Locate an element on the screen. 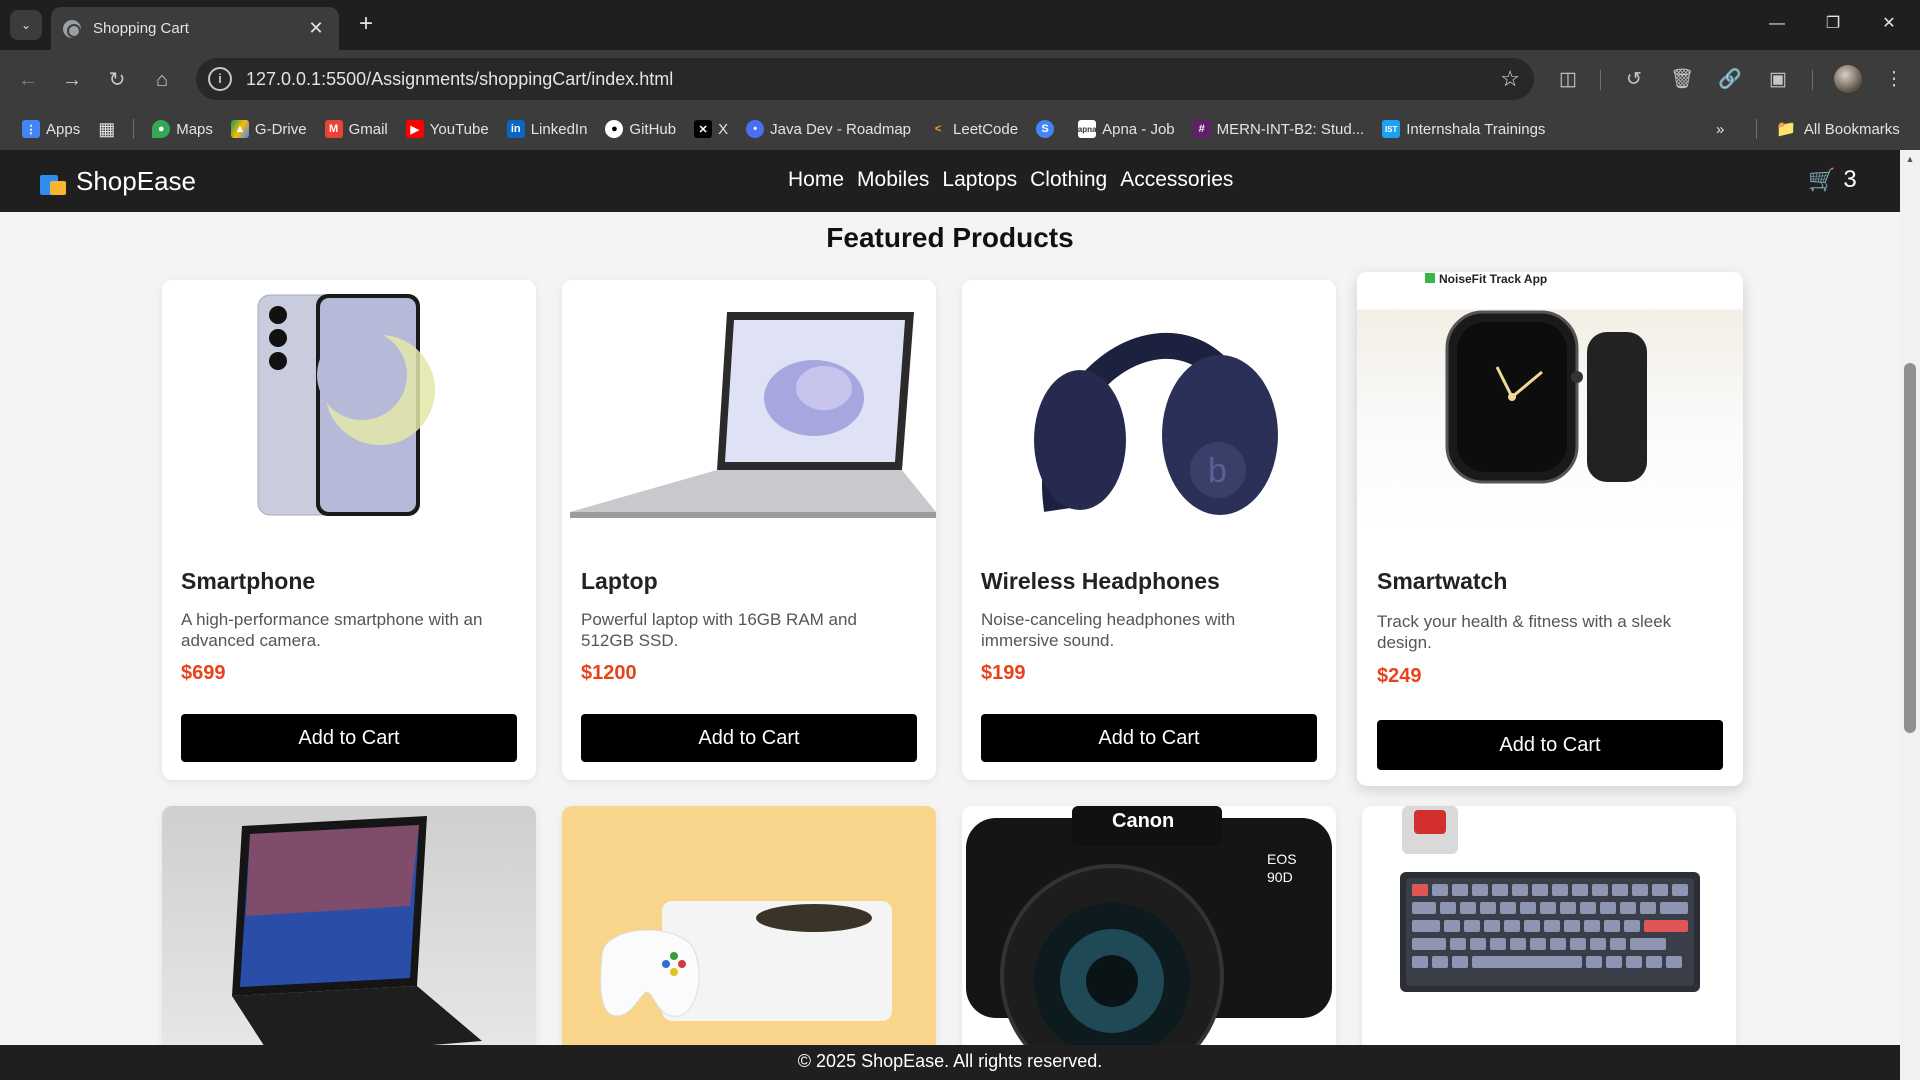 This screenshot has width=1920, height=1080. profile-avatar is located at coordinates (1848, 79).